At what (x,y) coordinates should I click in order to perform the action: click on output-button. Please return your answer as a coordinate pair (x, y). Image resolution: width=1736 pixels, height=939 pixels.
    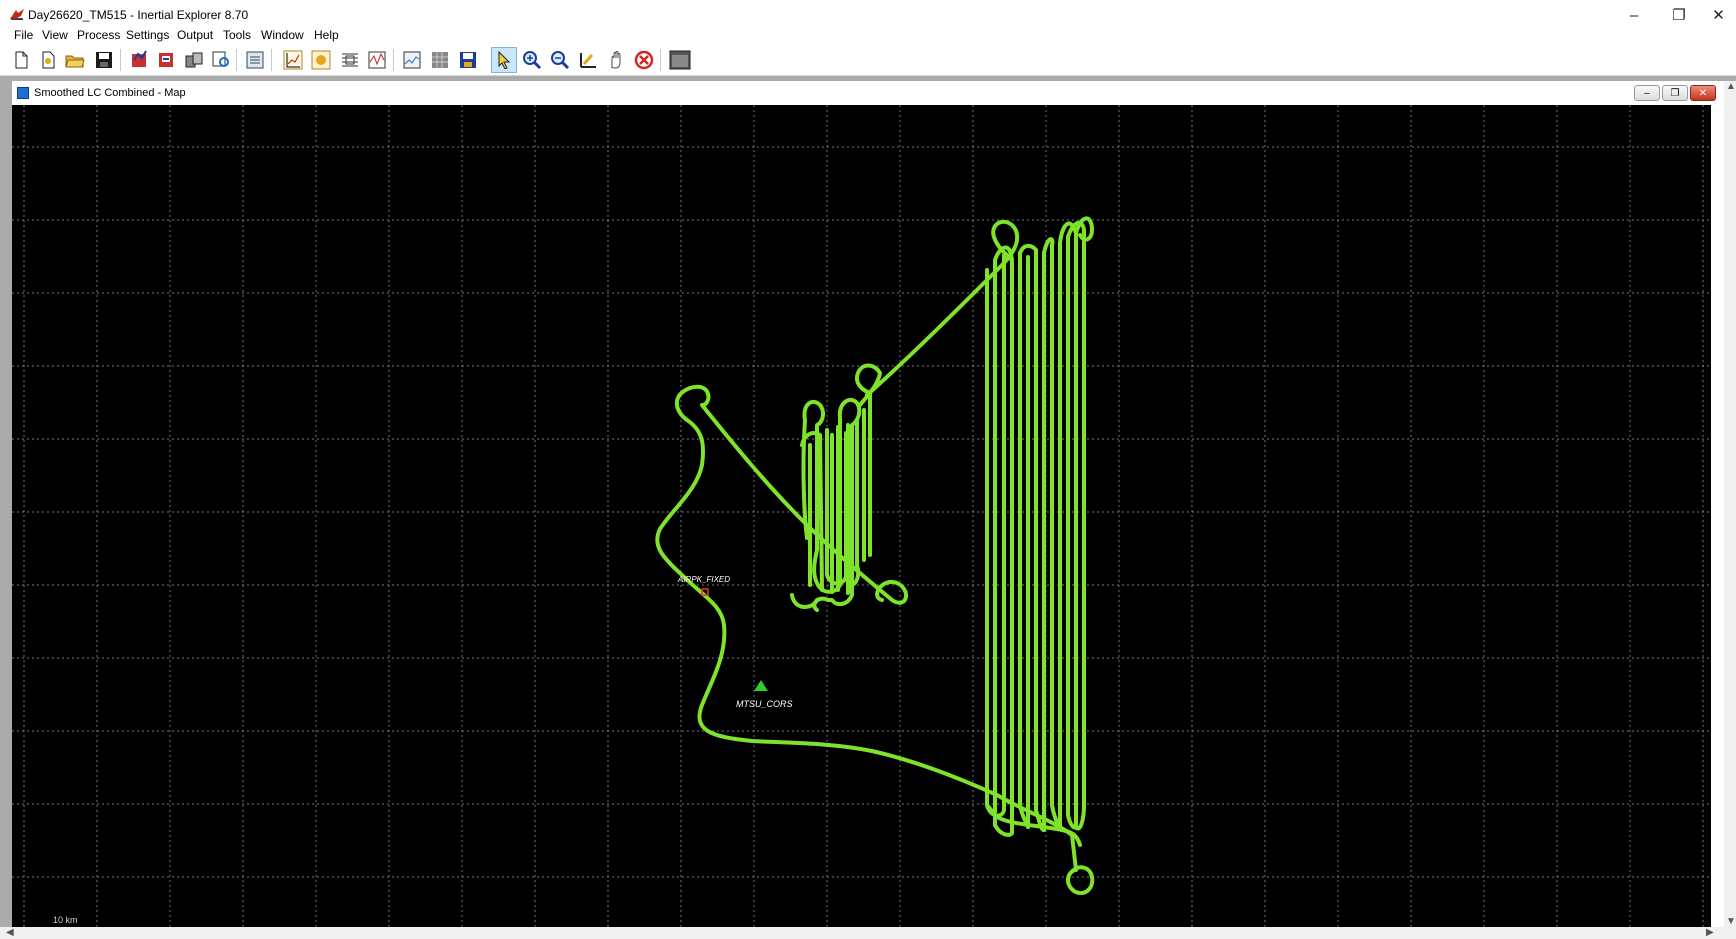
    Looking at the image, I should click on (321, 60).